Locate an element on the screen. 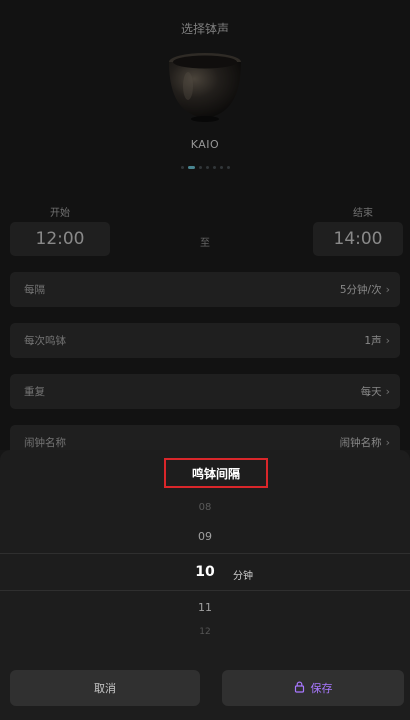 The image size is (410, 720). picker-option: 12 is located at coordinates (205, 632).